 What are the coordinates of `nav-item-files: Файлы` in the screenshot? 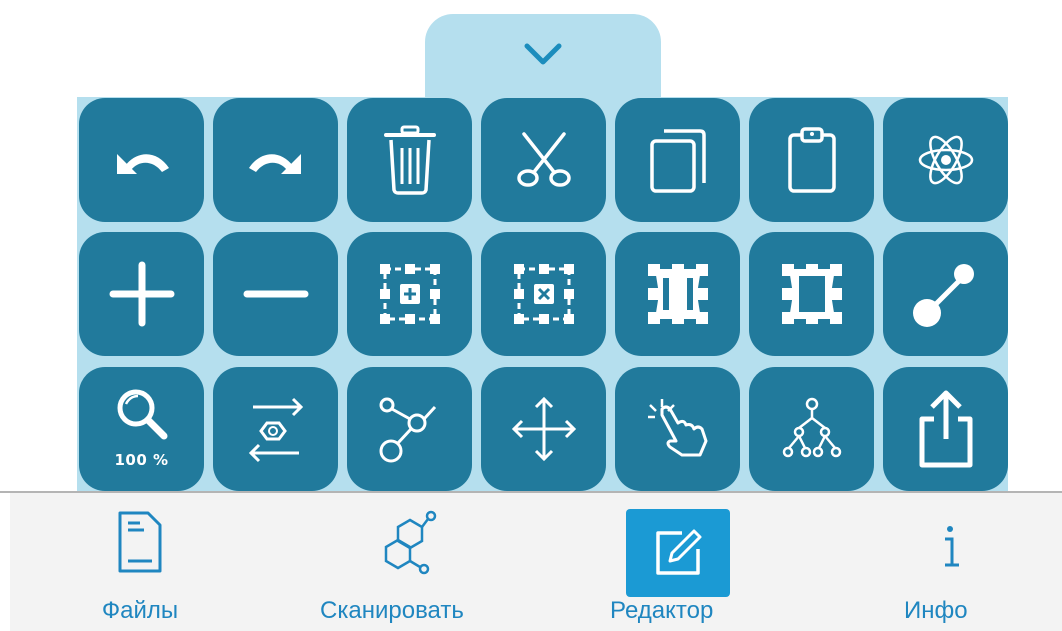 It's located at (140, 562).